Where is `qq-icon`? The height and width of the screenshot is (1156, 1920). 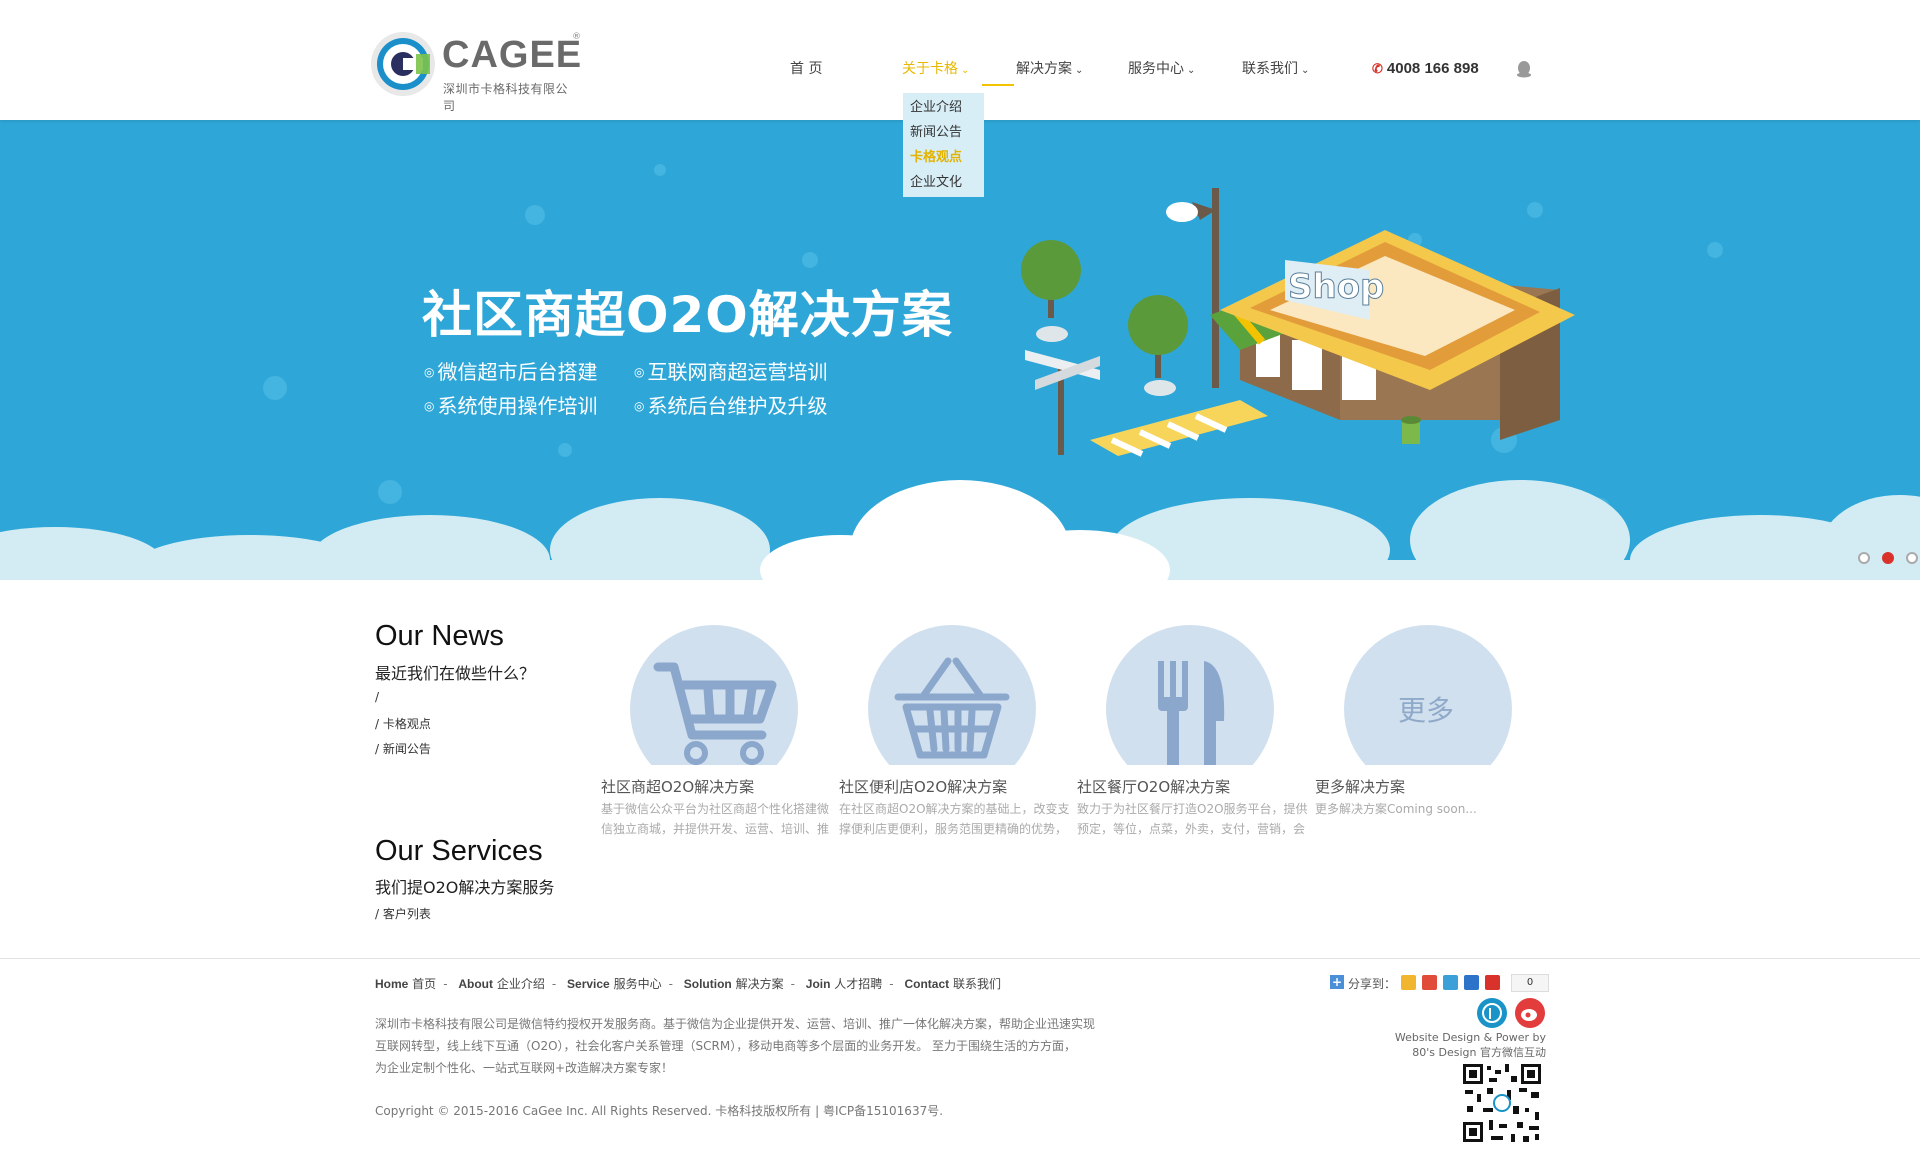 qq-icon is located at coordinates (1524, 69).